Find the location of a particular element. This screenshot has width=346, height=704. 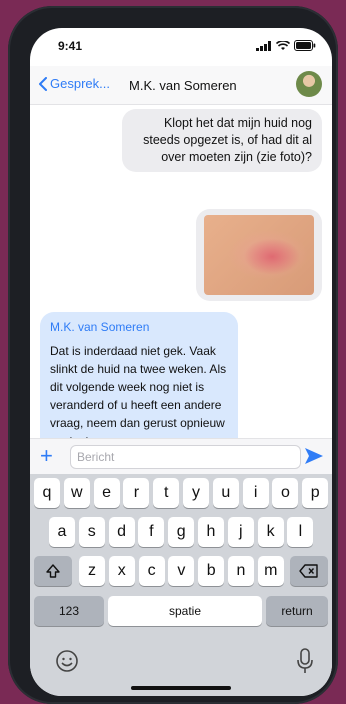

home-indicator is located at coordinates (181, 688).